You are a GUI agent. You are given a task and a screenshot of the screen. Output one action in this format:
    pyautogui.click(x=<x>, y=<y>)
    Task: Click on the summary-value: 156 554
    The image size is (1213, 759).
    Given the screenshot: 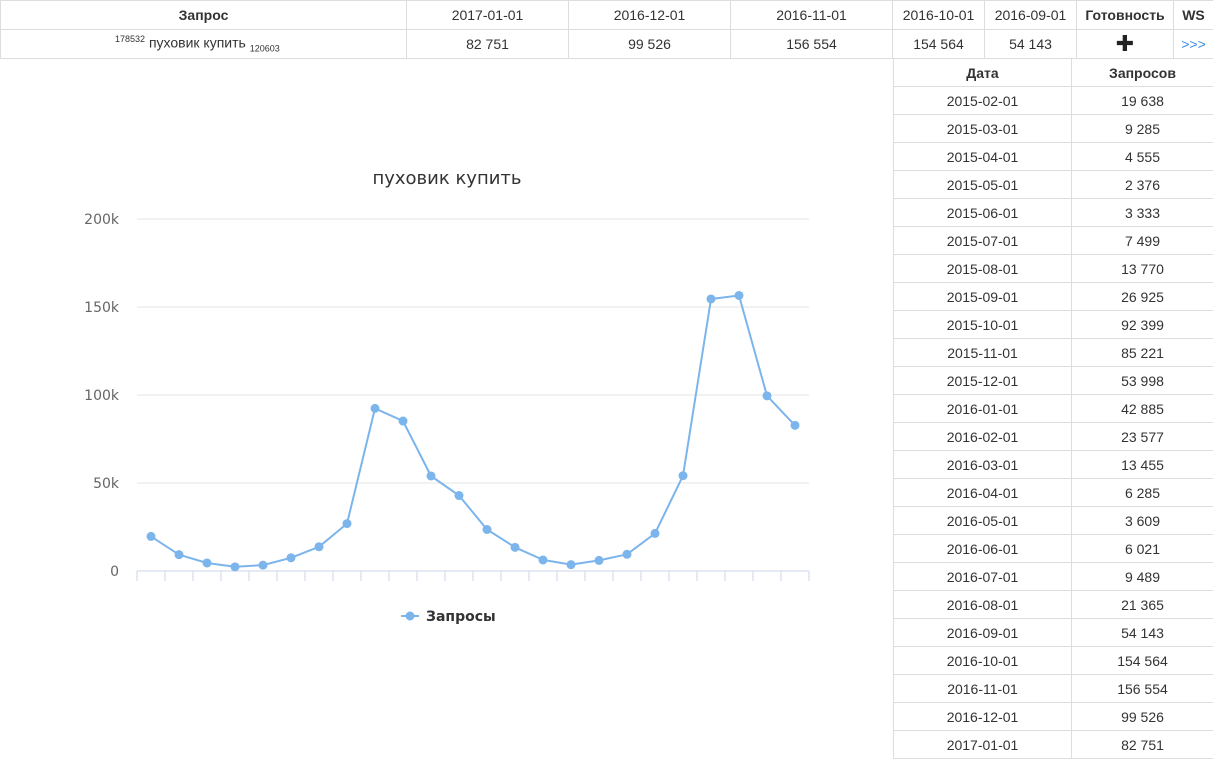 What is the action you would take?
    pyautogui.click(x=812, y=44)
    